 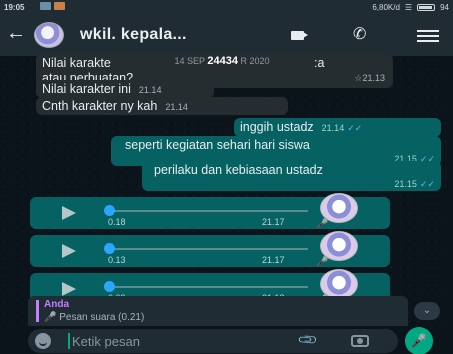 I want to click on message-text-end: :a, so click(x=319, y=63).